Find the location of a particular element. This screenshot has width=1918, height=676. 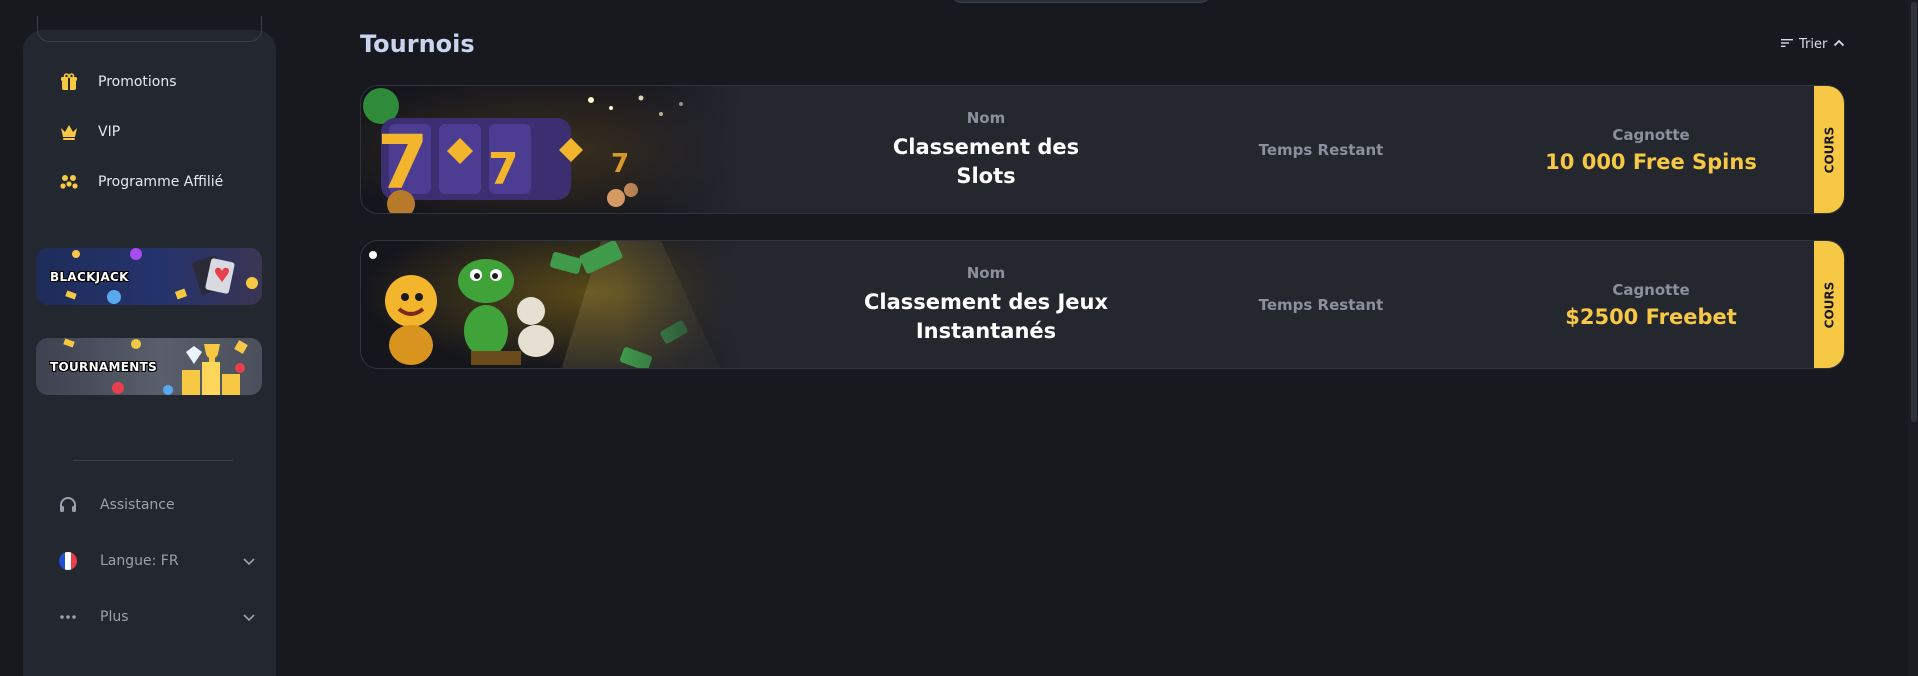

prize-pool-column: Cagnotte 10 000 Free Spins is located at coordinates (1651, 149).